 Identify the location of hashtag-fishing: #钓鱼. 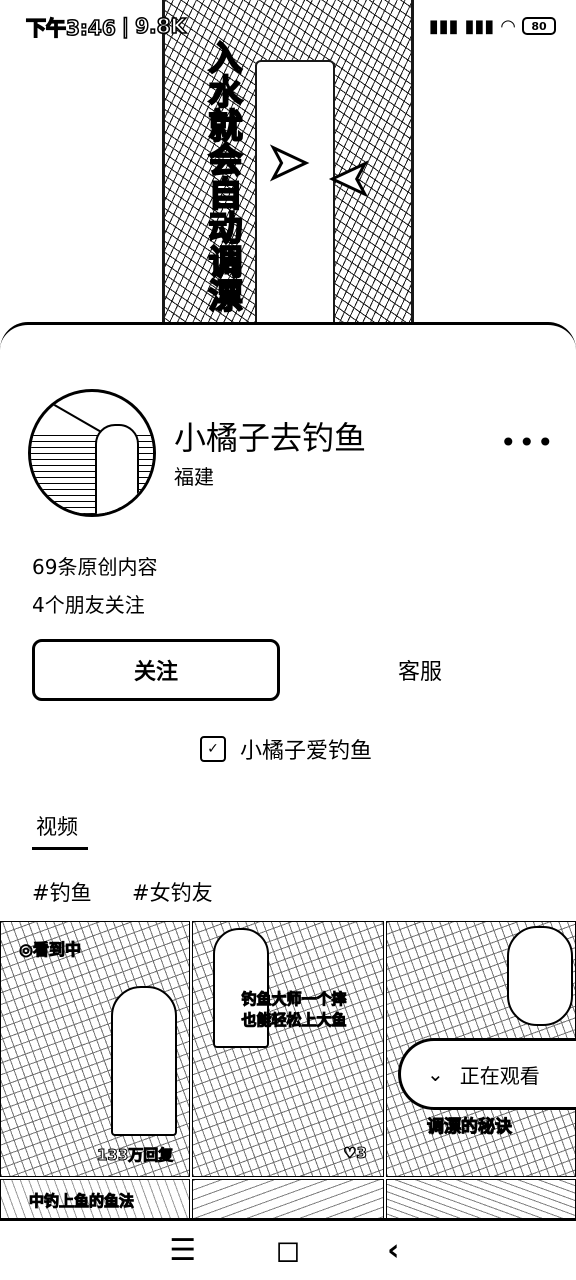
(62, 892).